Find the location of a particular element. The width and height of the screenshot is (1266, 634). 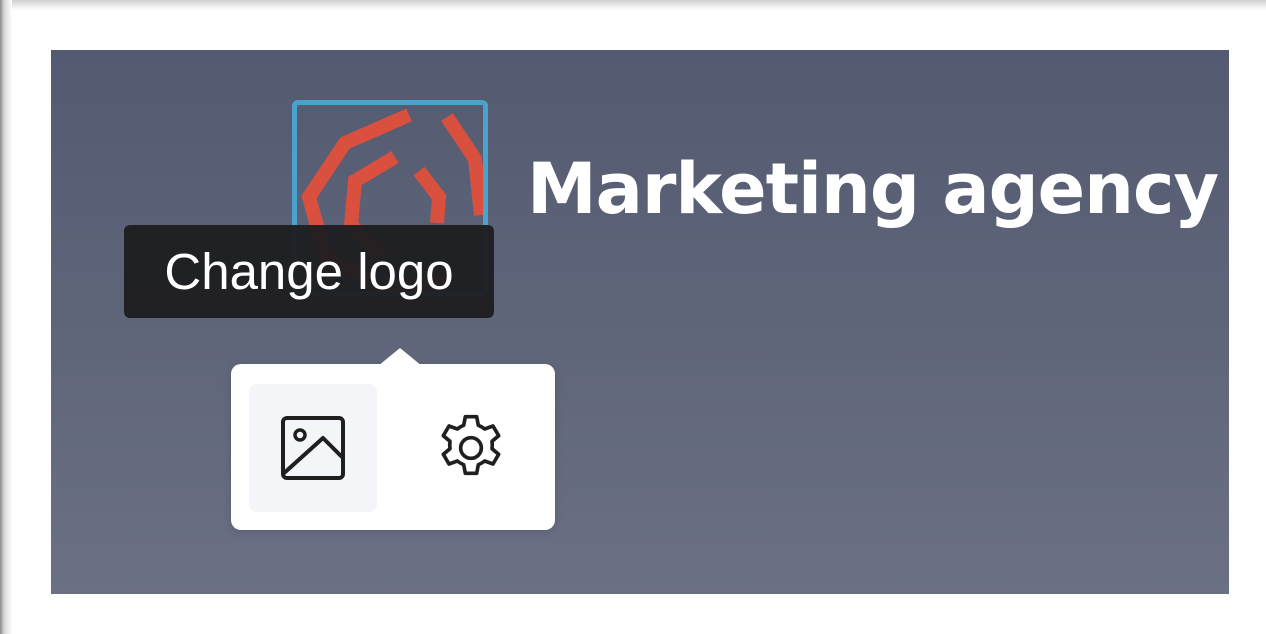

brand-title: Marketing agency is located at coordinates (873, 189).